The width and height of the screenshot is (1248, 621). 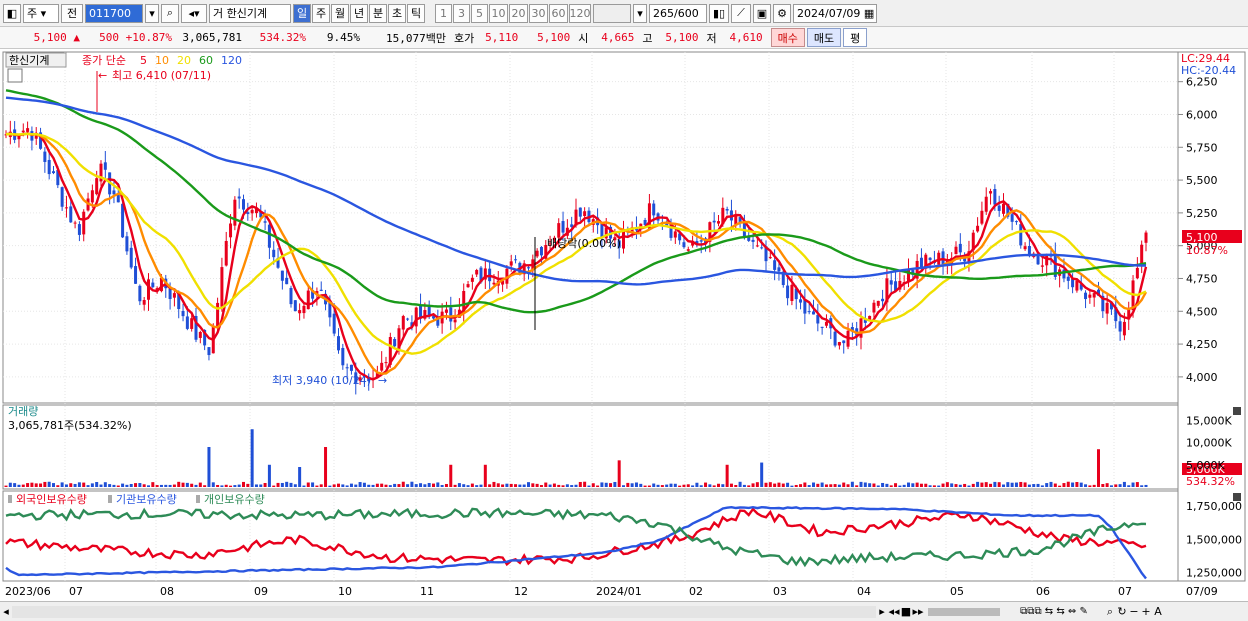 I want to click on interval-button-0: 1, so click(x=443, y=13).